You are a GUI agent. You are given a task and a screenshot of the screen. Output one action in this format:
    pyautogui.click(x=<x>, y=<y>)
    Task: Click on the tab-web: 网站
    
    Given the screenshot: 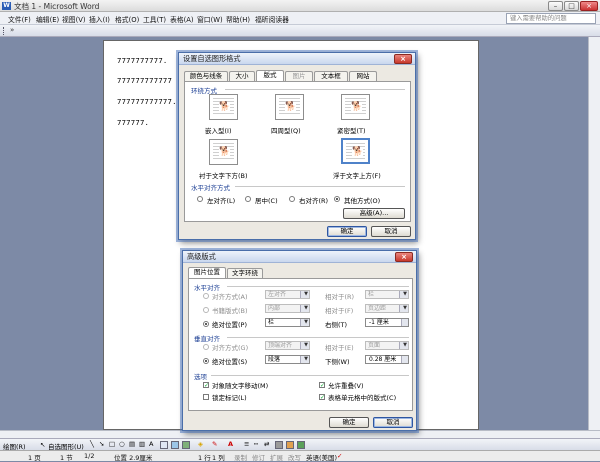 What is the action you would take?
    pyautogui.click(x=363, y=76)
    